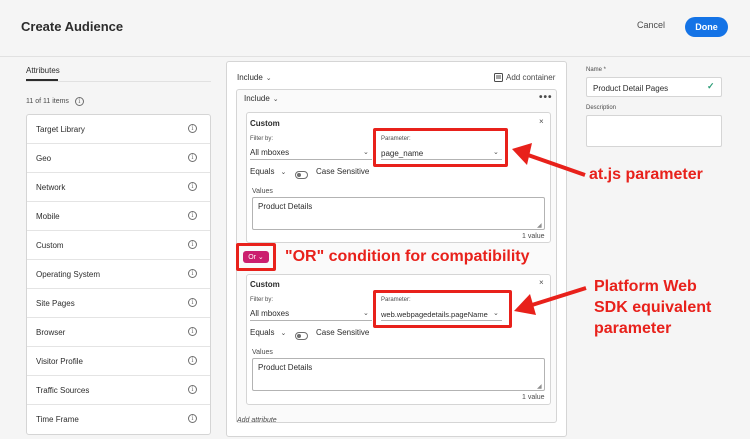  Describe the element at coordinates (645, 286) in the screenshot. I see `annotation-line: Platform Web` at that location.